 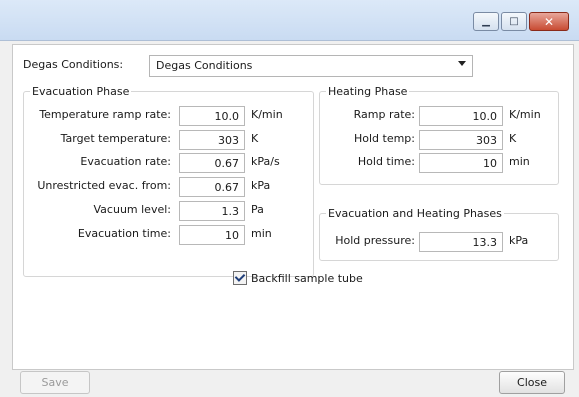 I want to click on checkmark-icon, so click(x=240, y=278).